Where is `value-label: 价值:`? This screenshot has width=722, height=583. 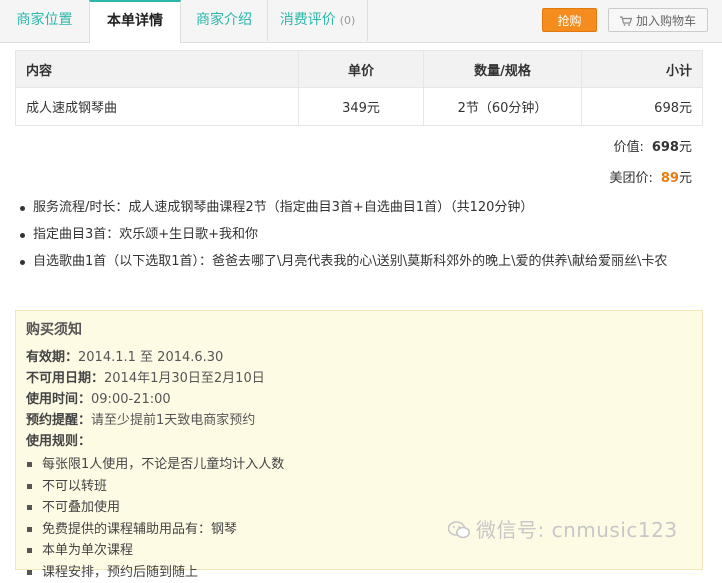
value-label: 价值: is located at coordinates (614, 145).